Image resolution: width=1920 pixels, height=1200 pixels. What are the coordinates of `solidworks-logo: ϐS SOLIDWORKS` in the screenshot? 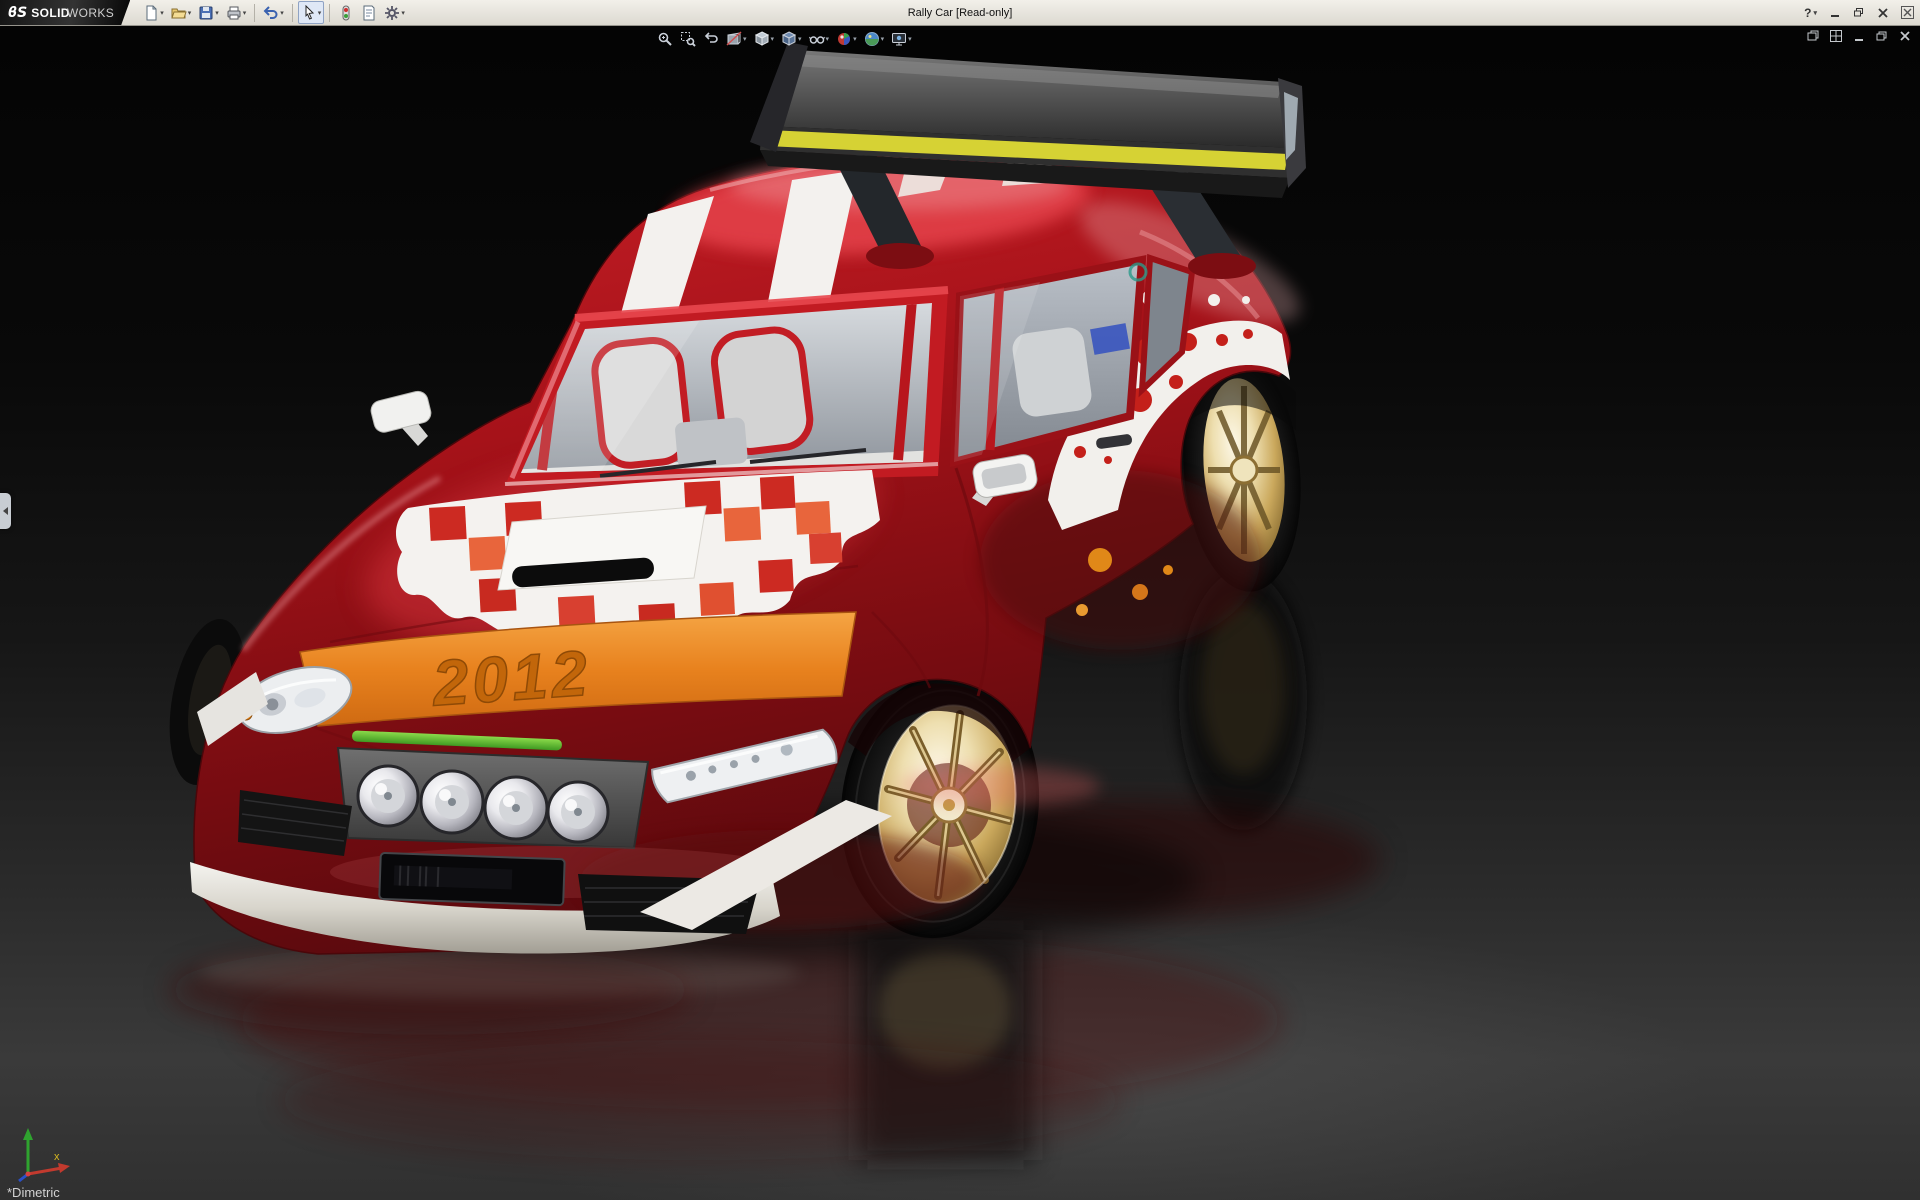 It's located at (65, 12).